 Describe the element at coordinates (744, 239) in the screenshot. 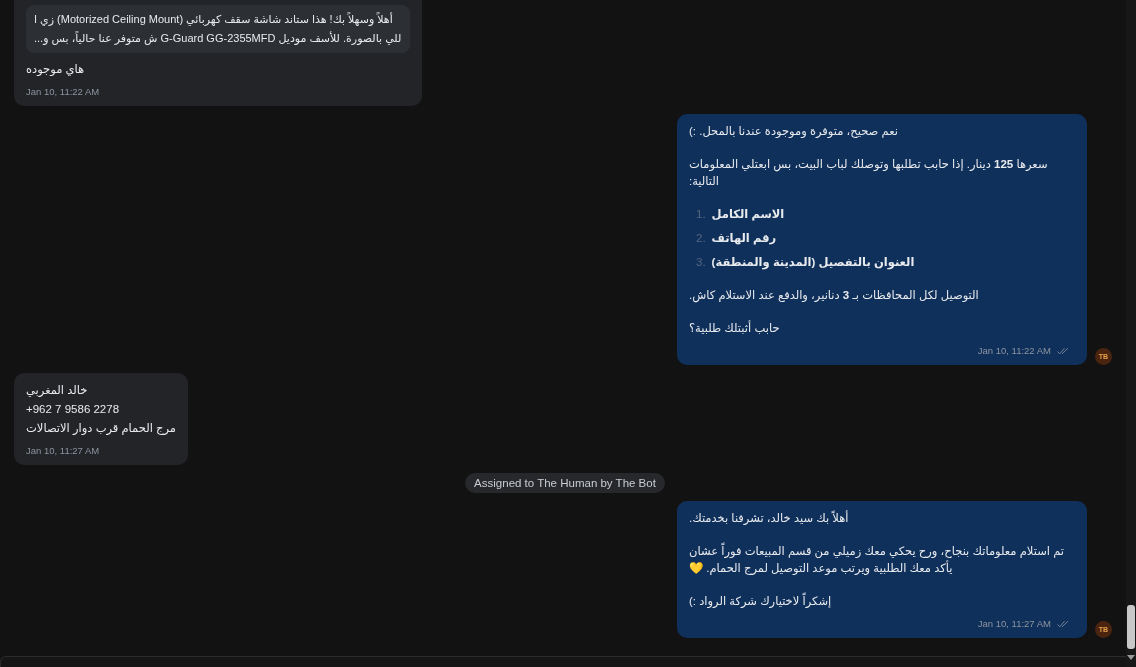

I see `list-item-text: رقم الهاتف` at that location.